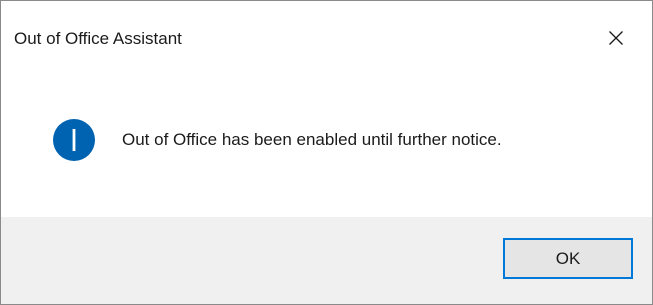 The image size is (653, 305). Describe the element at coordinates (98, 38) in the screenshot. I see `window-title: Out of Office Assistant` at that location.